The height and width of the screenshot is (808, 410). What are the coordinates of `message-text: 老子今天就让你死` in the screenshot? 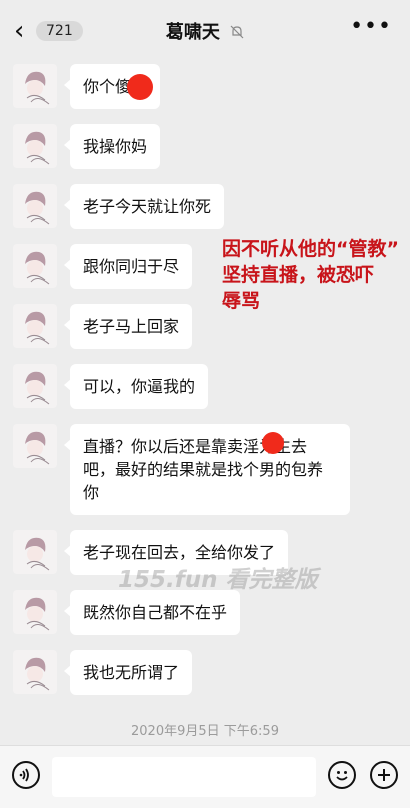 It's located at (147, 206).